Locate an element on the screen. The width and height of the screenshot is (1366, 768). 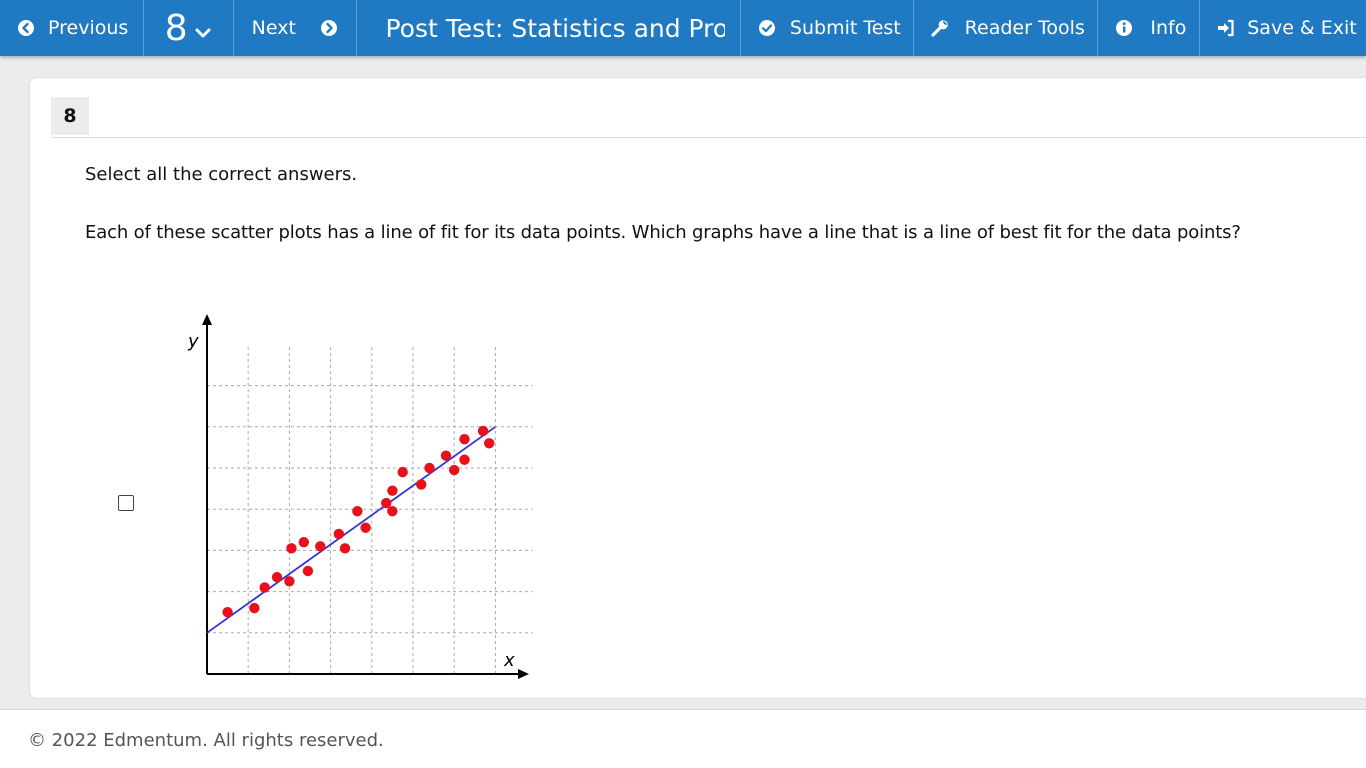
data-points is located at coordinates (358, 521).